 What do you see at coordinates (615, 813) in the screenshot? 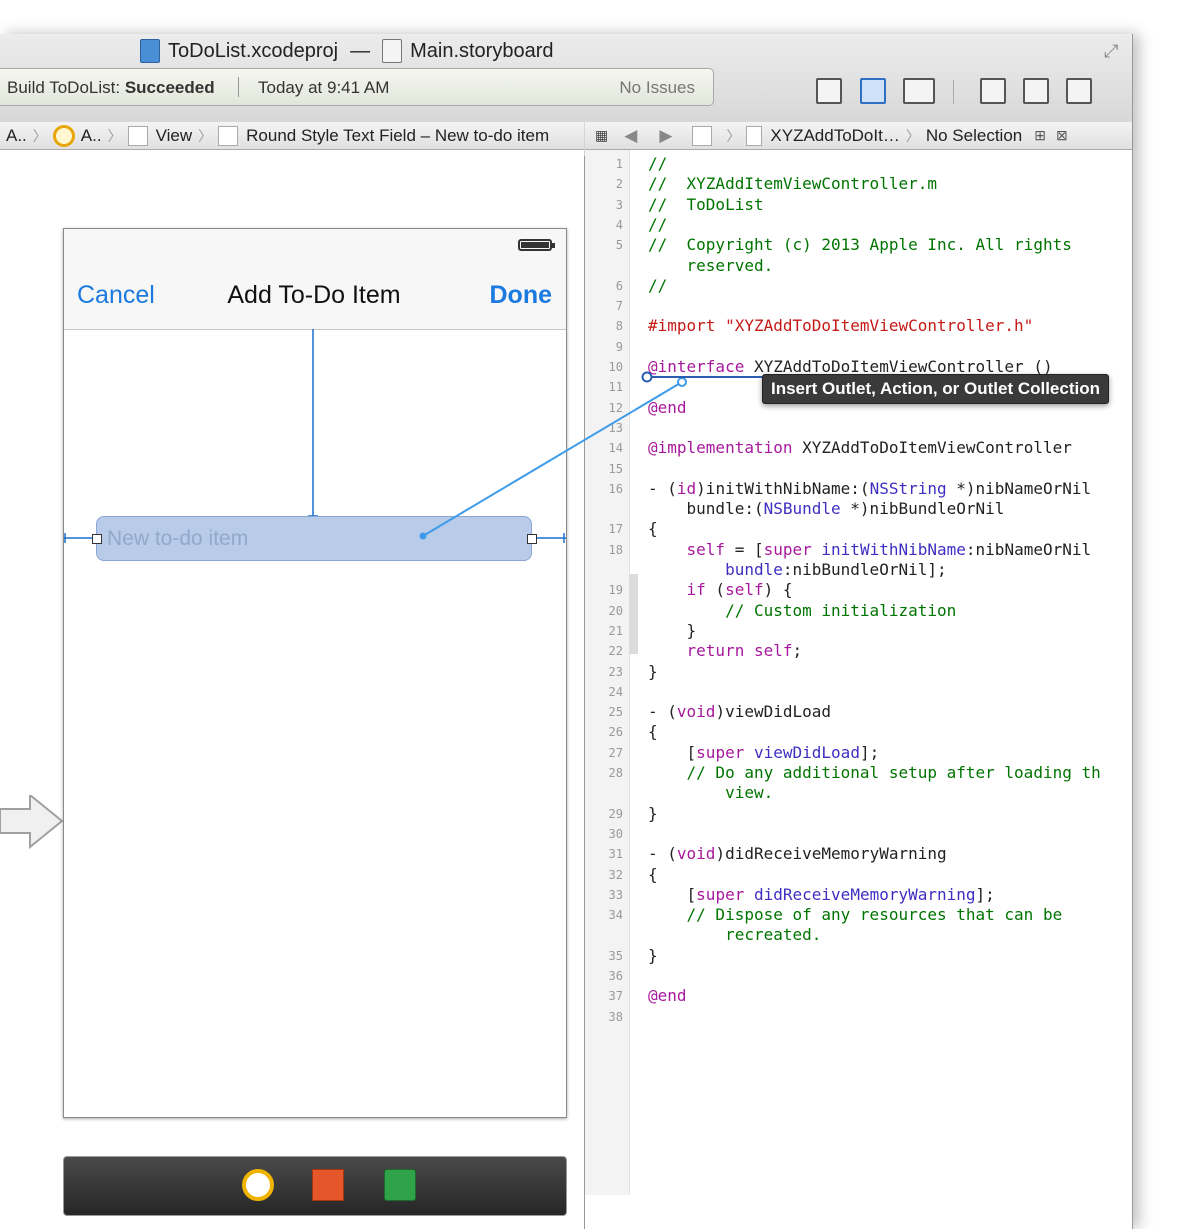
I see `line-number: 29` at bounding box center [615, 813].